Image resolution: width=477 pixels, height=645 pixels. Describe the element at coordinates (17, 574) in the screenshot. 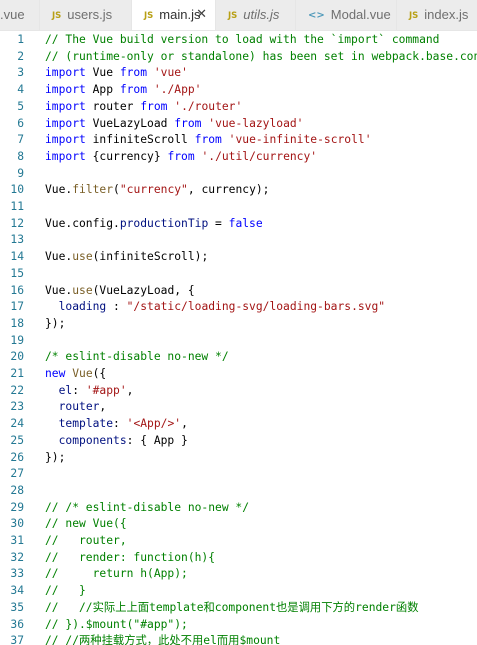

I see `line-number: 33` at that location.